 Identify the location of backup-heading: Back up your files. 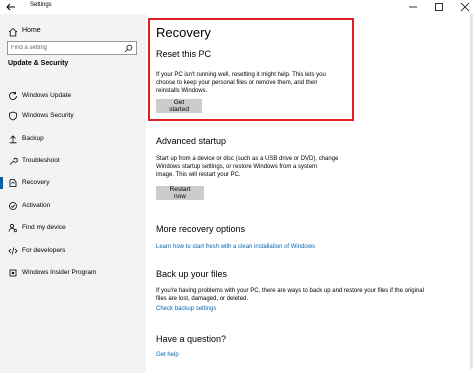
(192, 274).